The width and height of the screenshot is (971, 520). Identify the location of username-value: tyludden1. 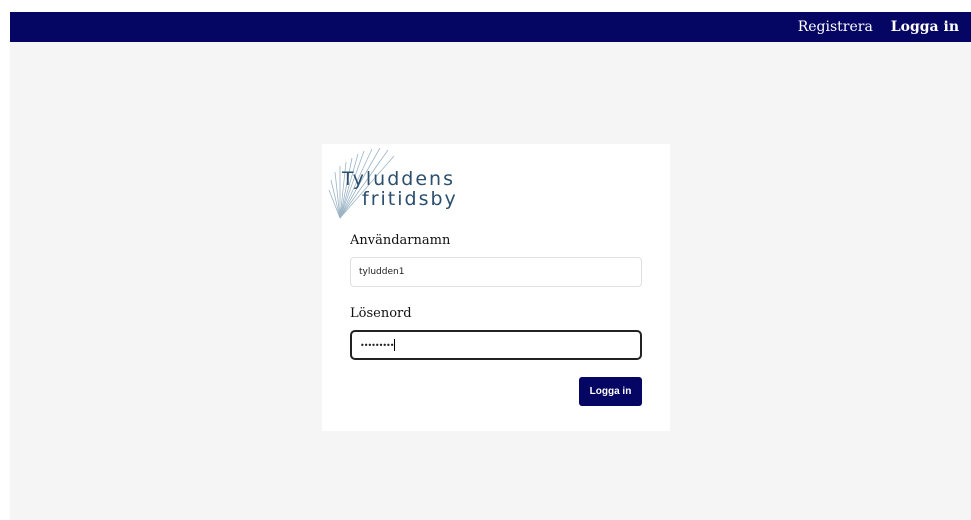
(382, 272).